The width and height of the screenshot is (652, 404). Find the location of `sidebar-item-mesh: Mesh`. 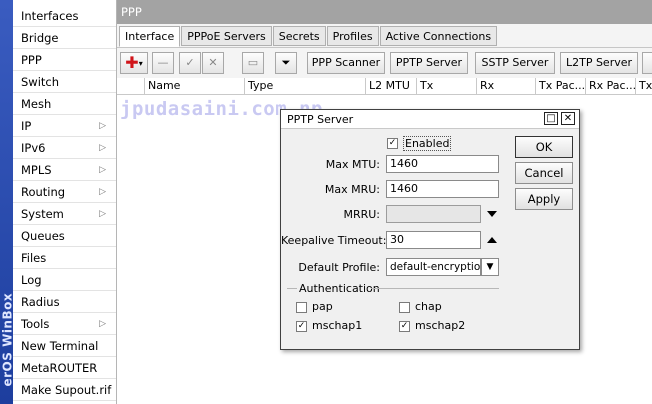

sidebar-item-mesh: Mesh is located at coordinates (64, 104).